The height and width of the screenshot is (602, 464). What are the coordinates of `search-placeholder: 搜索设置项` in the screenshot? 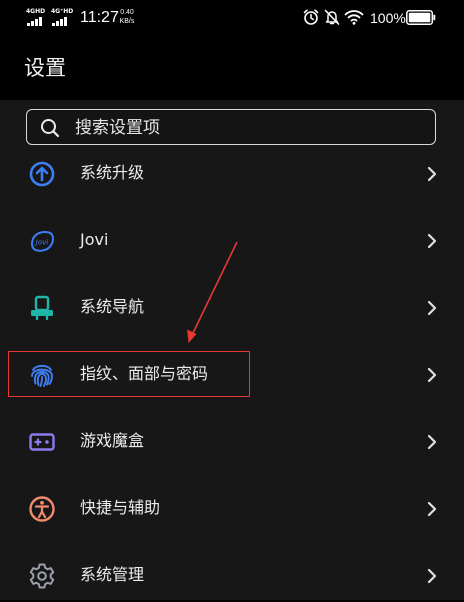 It's located at (117, 128).